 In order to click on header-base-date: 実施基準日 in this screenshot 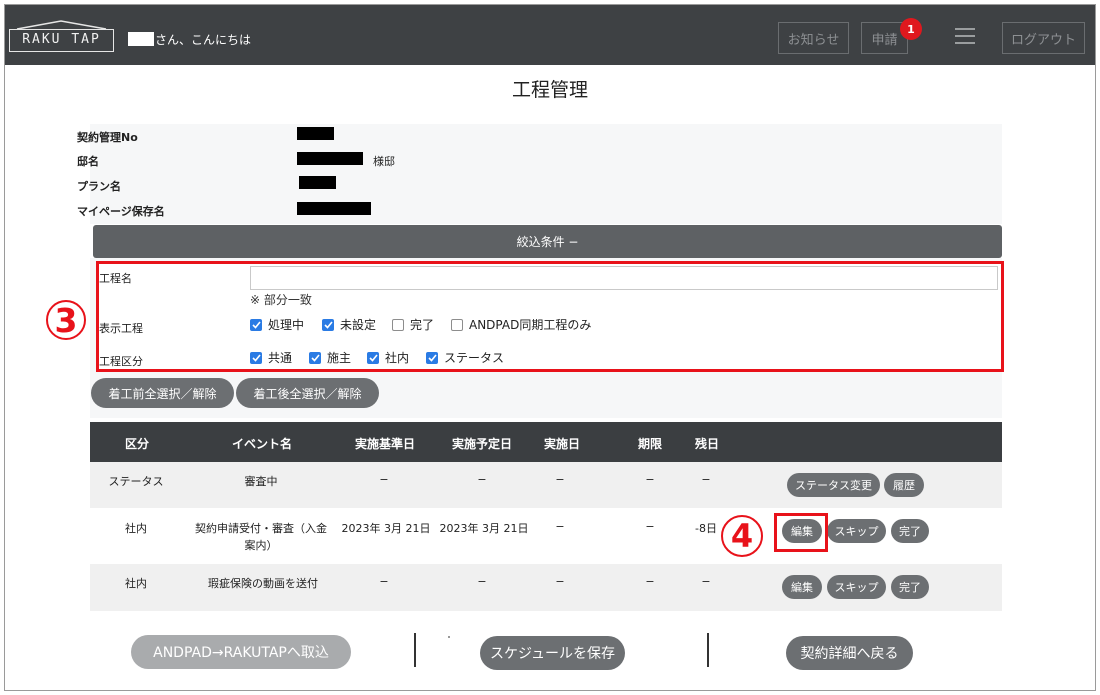, I will do `click(385, 444)`.